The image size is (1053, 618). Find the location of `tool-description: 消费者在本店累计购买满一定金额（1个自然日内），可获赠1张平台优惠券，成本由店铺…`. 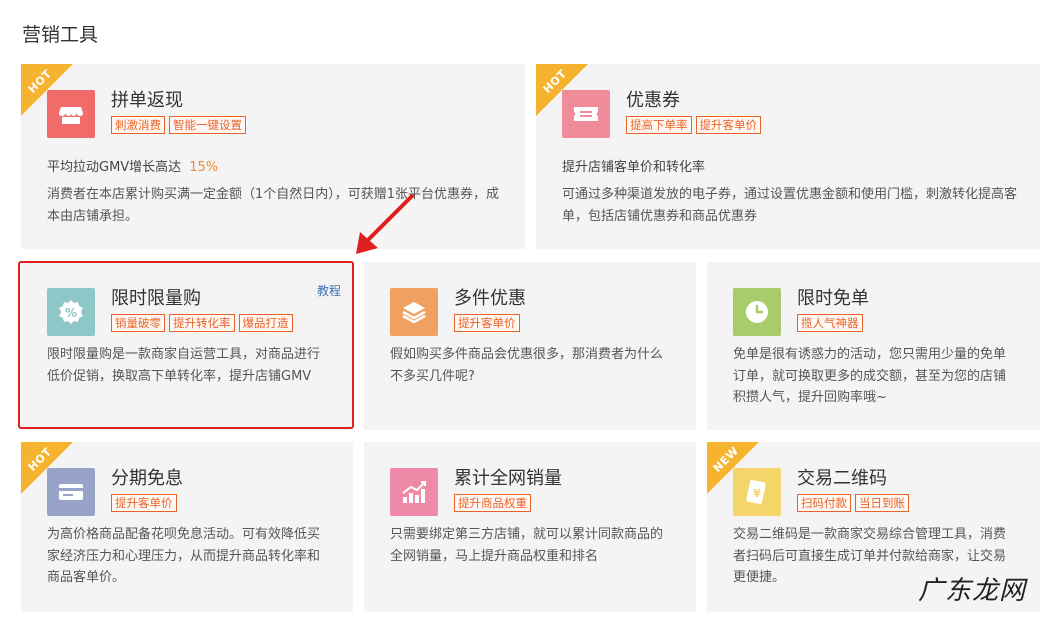

tool-description: 消费者在本店累计购买满一定金额（1个自然日内），可获赠1张平台优惠券，成本由店铺… is located at coordinates (273, 205).